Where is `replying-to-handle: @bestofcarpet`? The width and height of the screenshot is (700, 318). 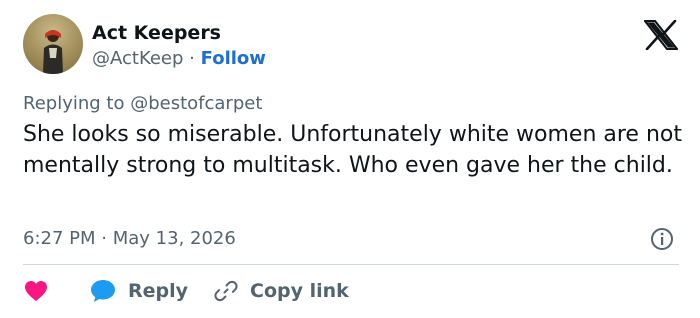
replying-to-handle: @bestofcarpet is located at coordinates (196, 103).